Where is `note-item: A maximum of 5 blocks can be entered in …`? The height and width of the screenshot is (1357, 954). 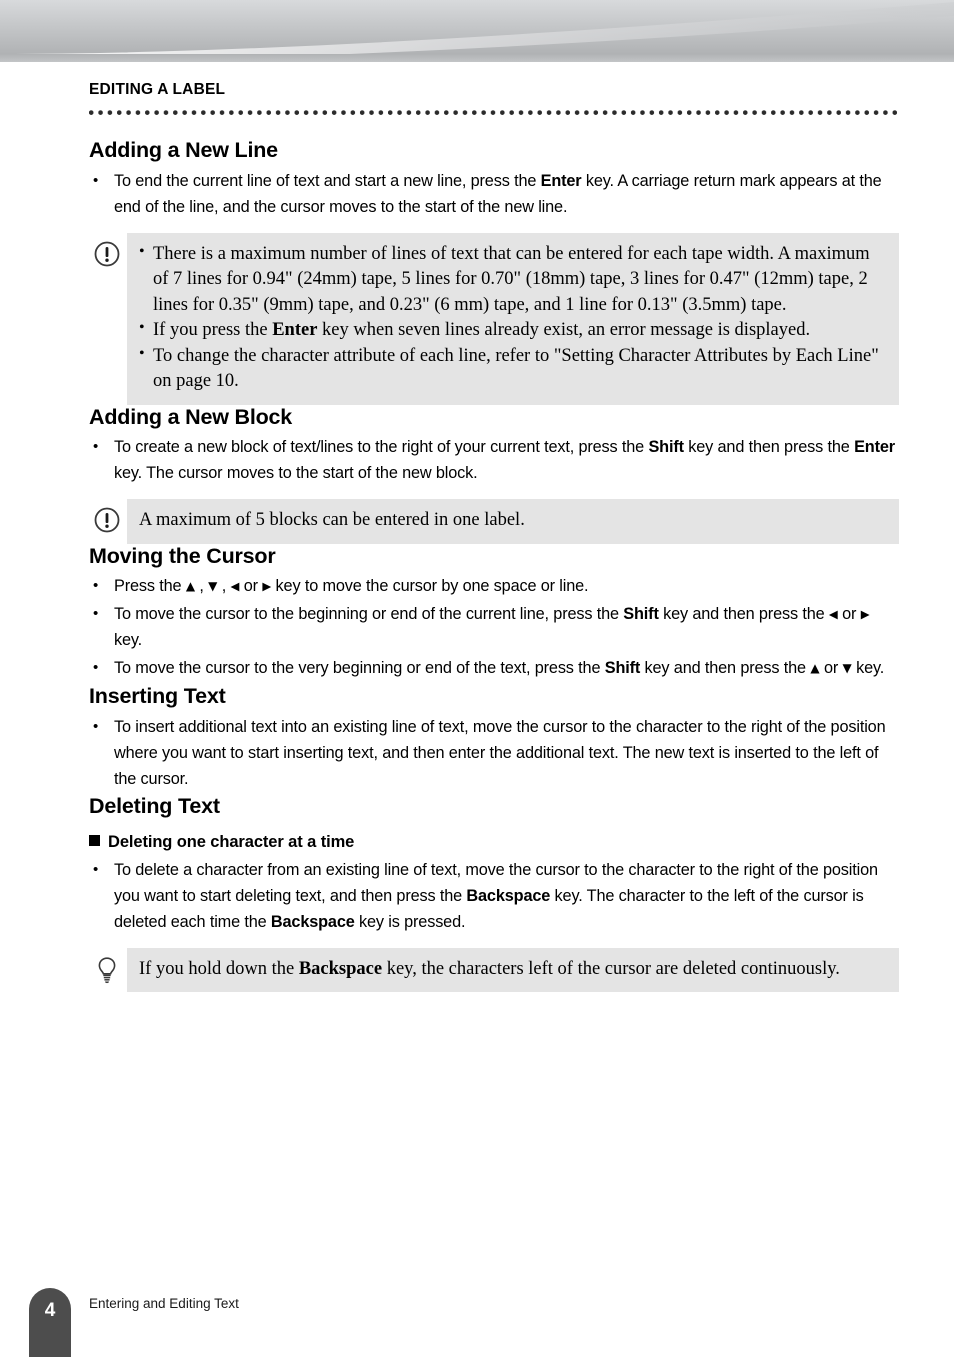 note-item: A maximum of 5 blocks can be entered in … is located at coordinates (332, 520).